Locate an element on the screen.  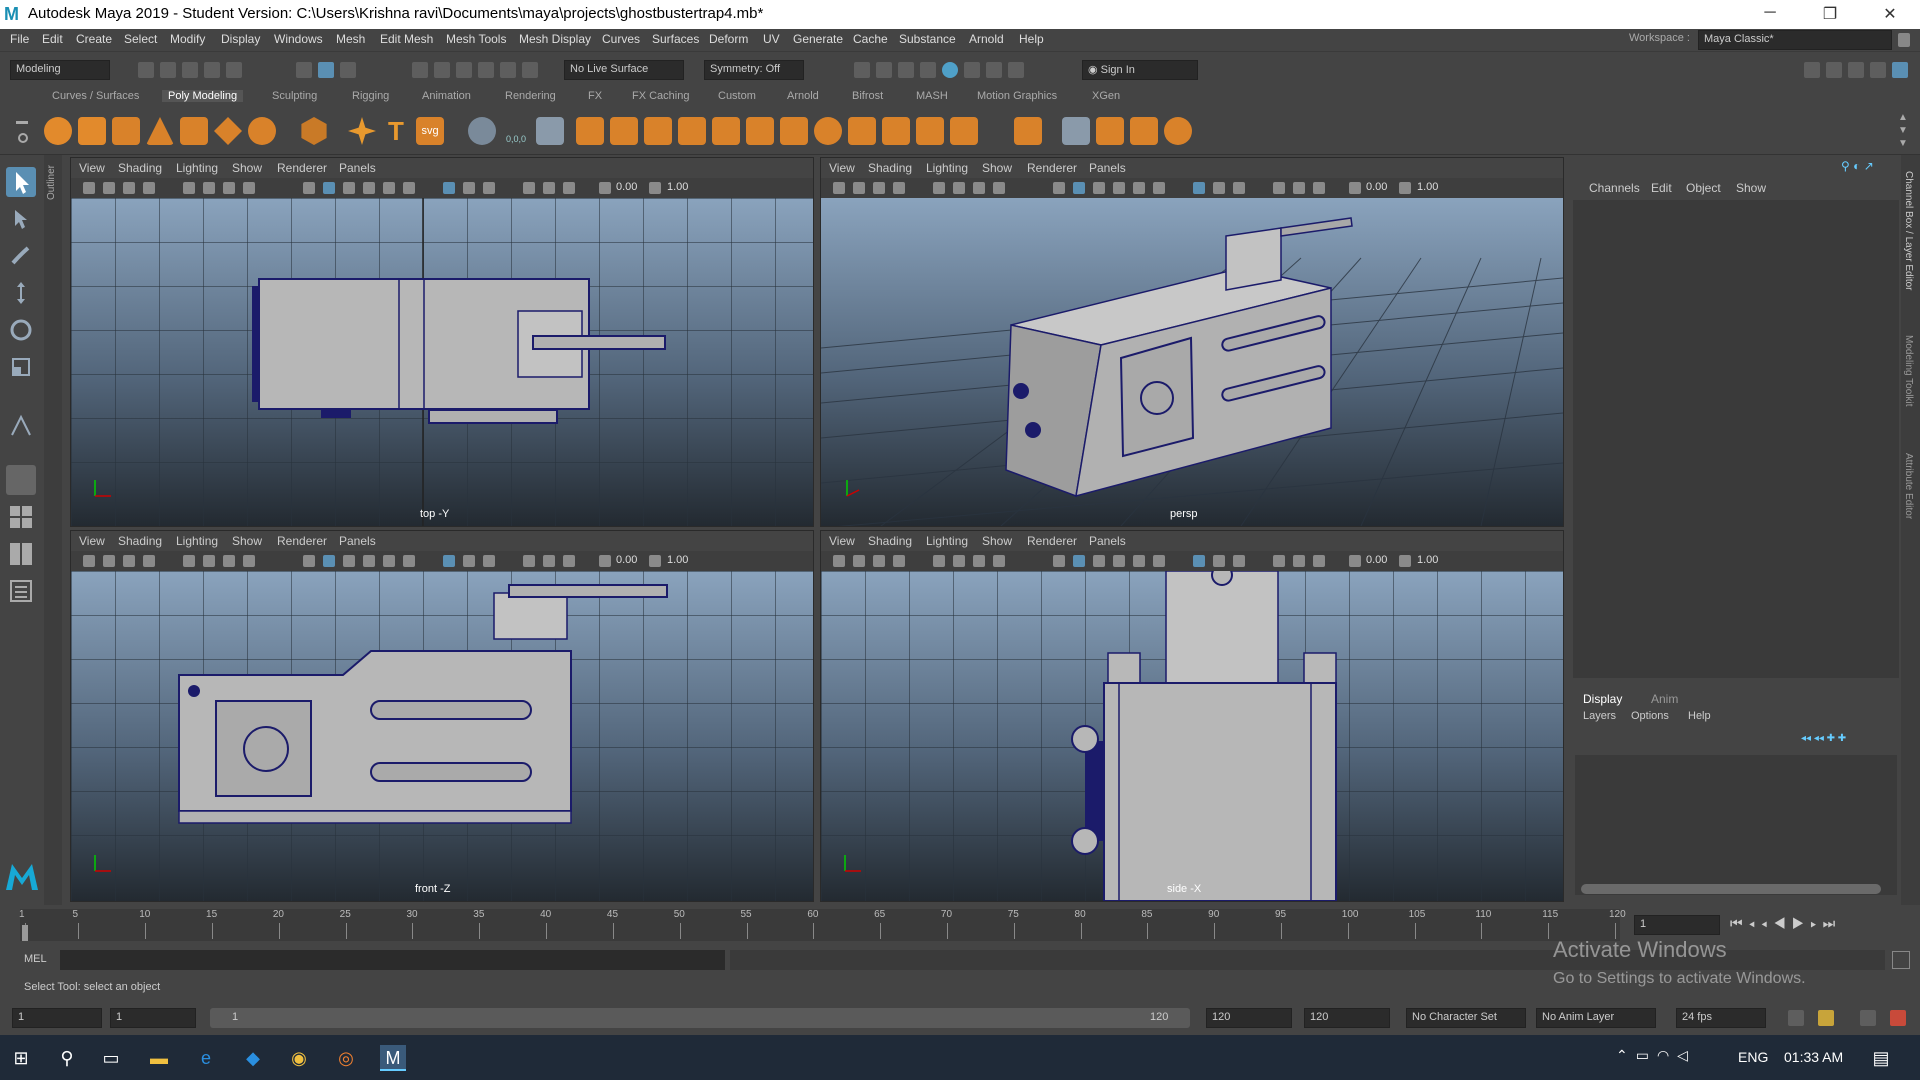
extrude-icon is located at coordinates (760, 131).